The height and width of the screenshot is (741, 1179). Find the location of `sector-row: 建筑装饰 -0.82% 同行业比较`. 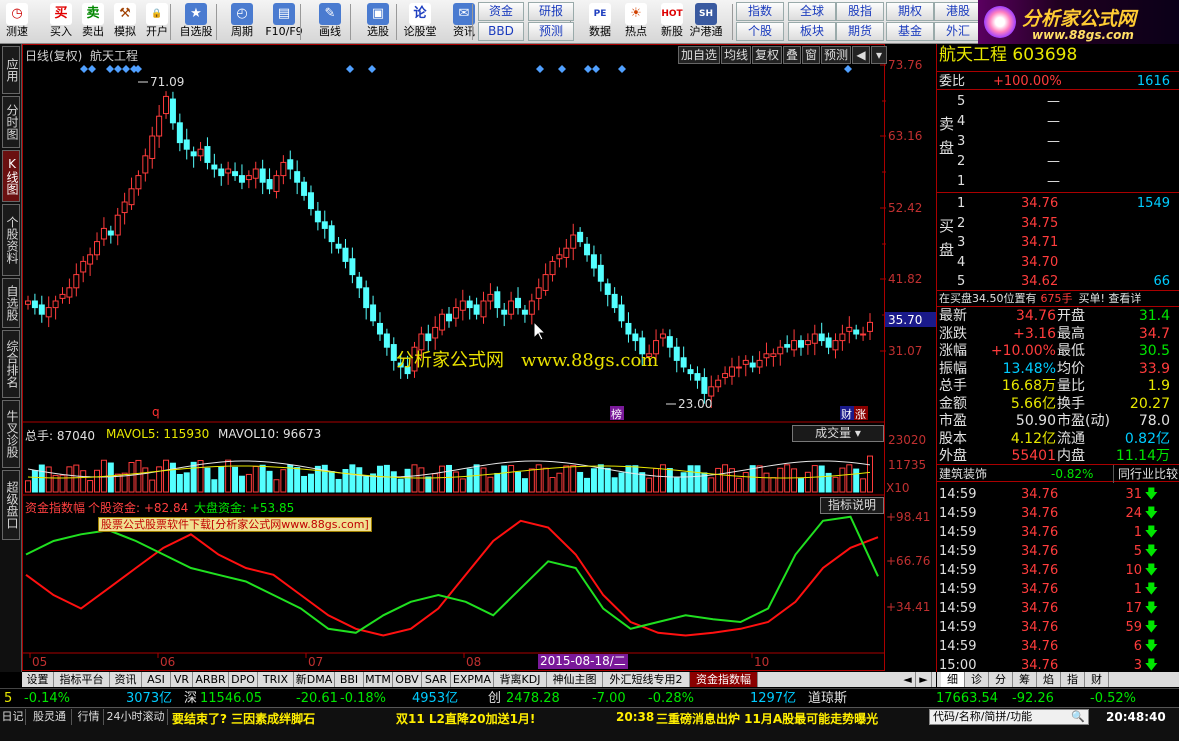

sector-row: 建筑装饰 -0.82% 同行业比较 is located at coordinates (1058, 473).